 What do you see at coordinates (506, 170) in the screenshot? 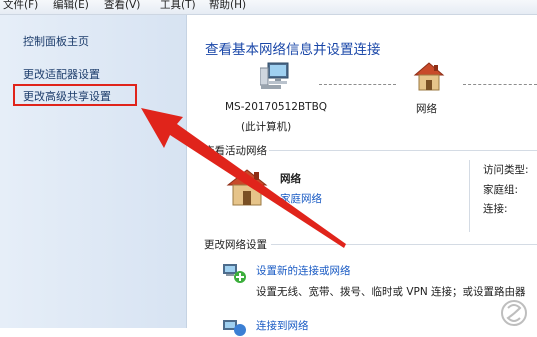
I see `access-type-label: 访问类型:` at bounding box center [506, 170].